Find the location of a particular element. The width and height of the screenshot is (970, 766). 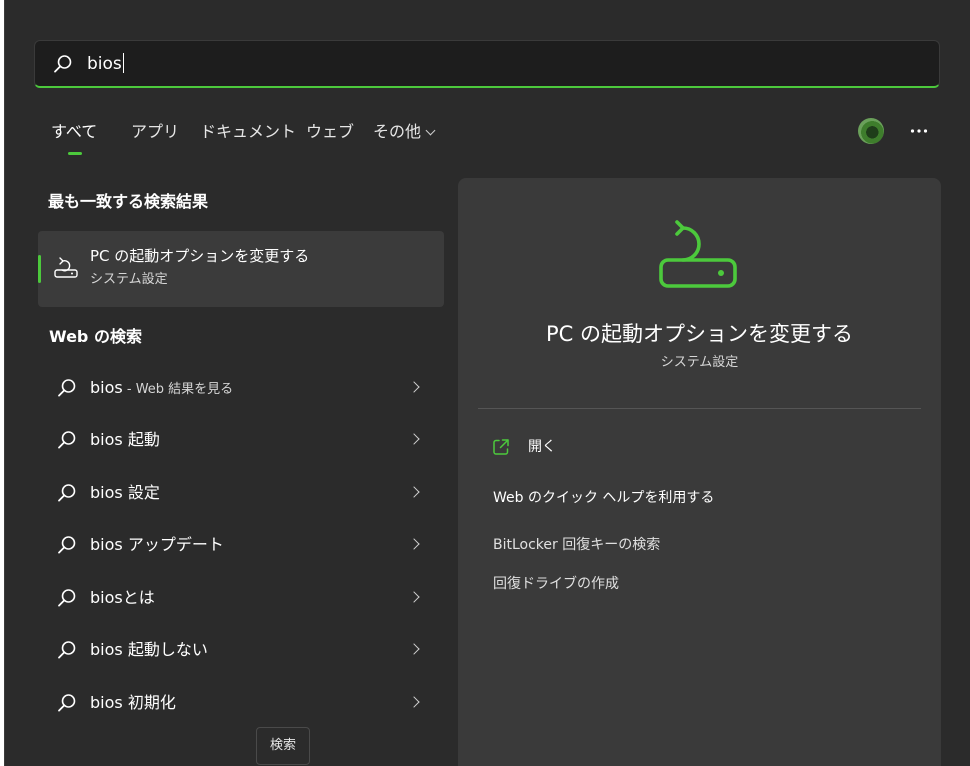

tab-documents: ドキュメント is located at coordinates (248, 132).